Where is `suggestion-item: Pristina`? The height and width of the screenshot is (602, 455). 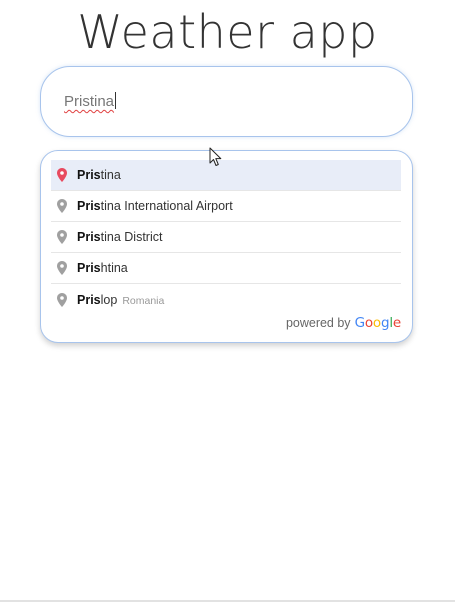 suggestion-item: Pristina is located at coordinates (226, 175).